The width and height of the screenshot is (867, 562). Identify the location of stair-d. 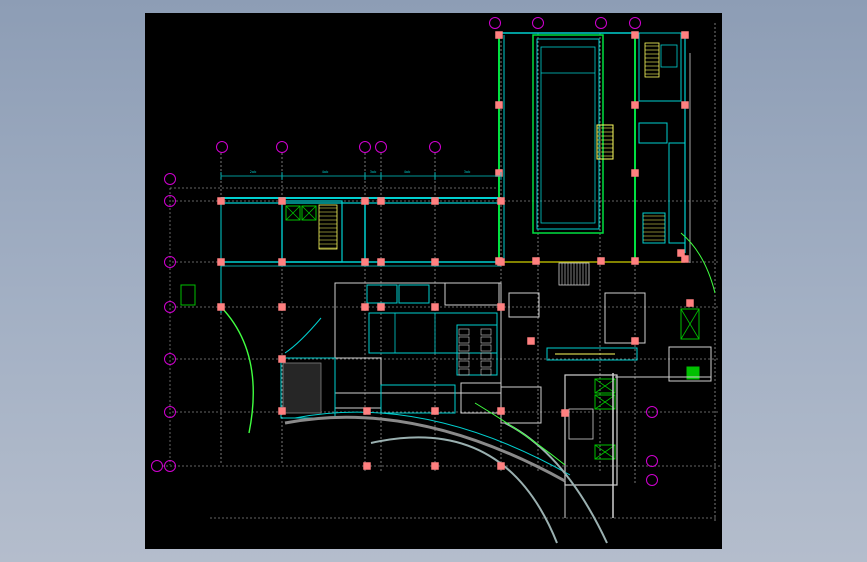
(328, 227).